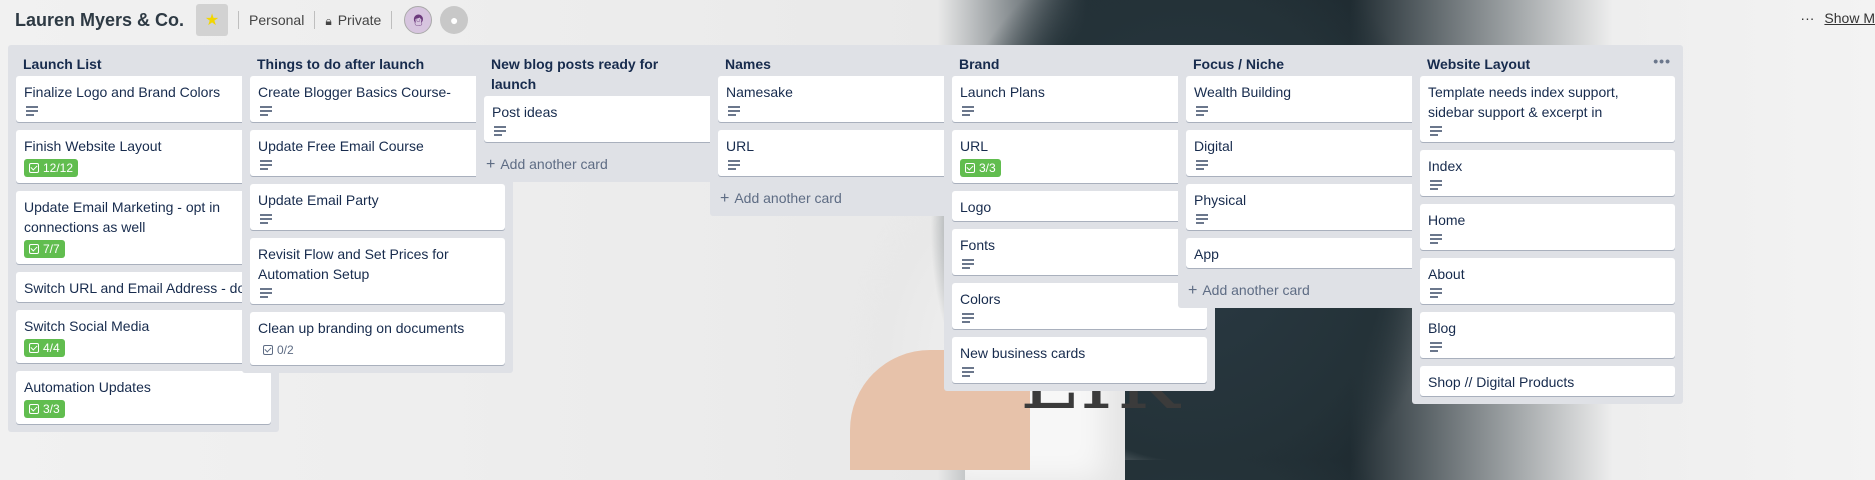 This screenshot has width=1875, height=480. What do you see at coordinates (1478, 64) in the screenshot?
I see `list-title: Website Layout` at bounding box center [1478, 64].